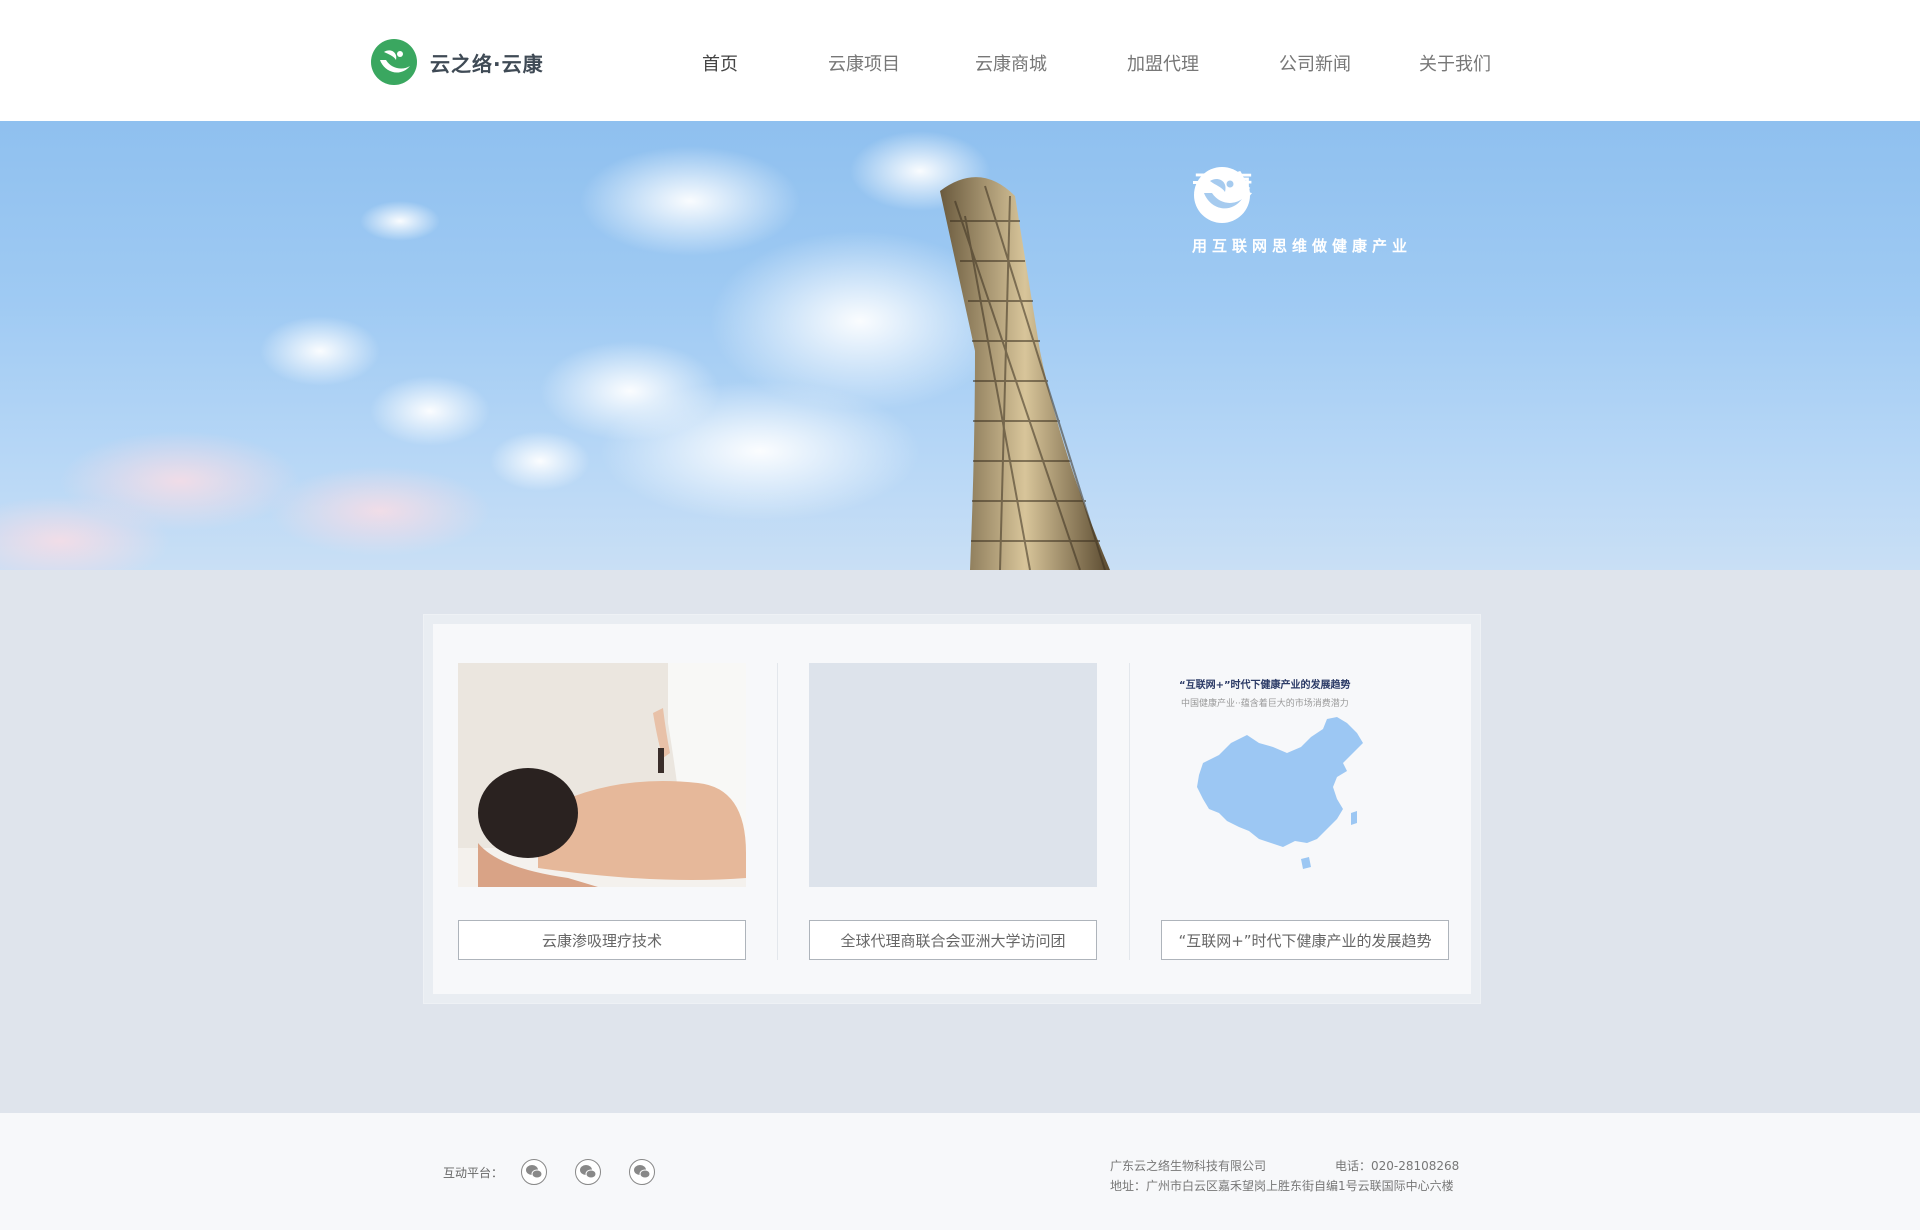  What do you see at coordinates (1188, 1166) in the screenshot?
I see `footer-company: 广东云之络生物科技有限公司` at bounding box center [1188, 1166].